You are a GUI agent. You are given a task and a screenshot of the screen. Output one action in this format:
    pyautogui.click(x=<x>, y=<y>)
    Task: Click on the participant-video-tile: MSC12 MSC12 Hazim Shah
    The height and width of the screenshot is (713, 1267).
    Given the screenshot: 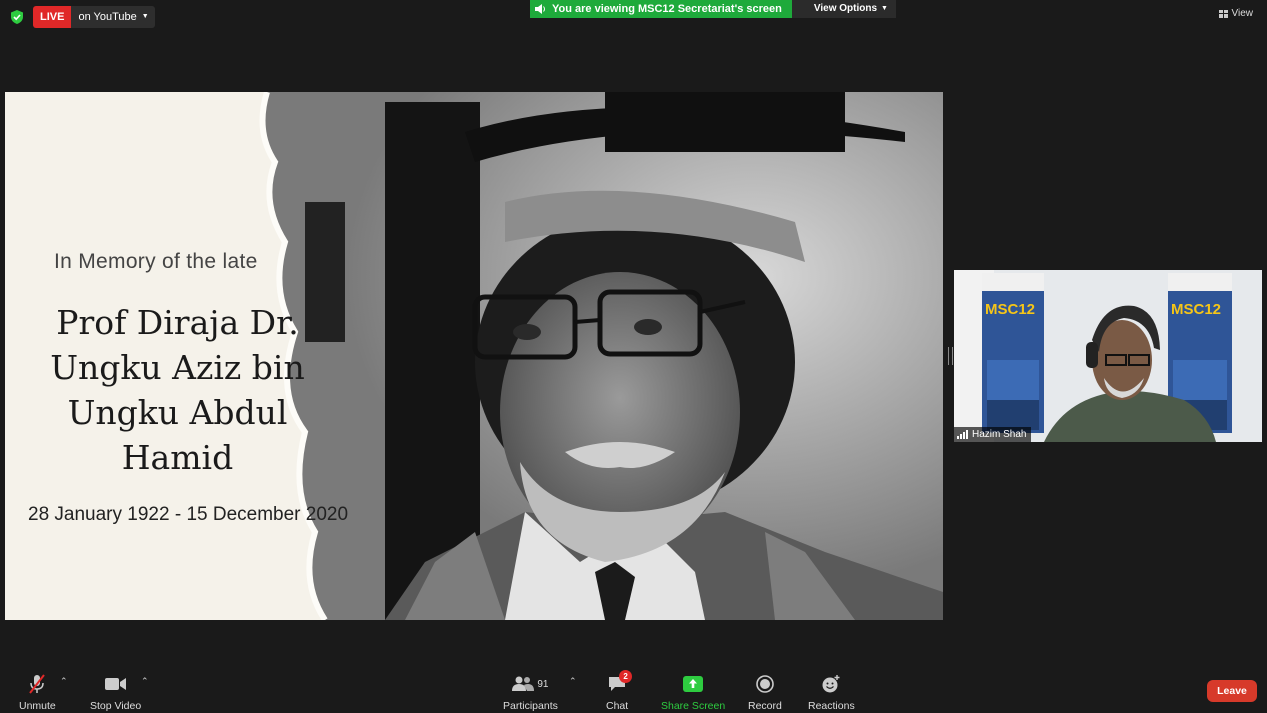 What is the action you would take?
    pyautogui.click(x=1108, y=356)
    